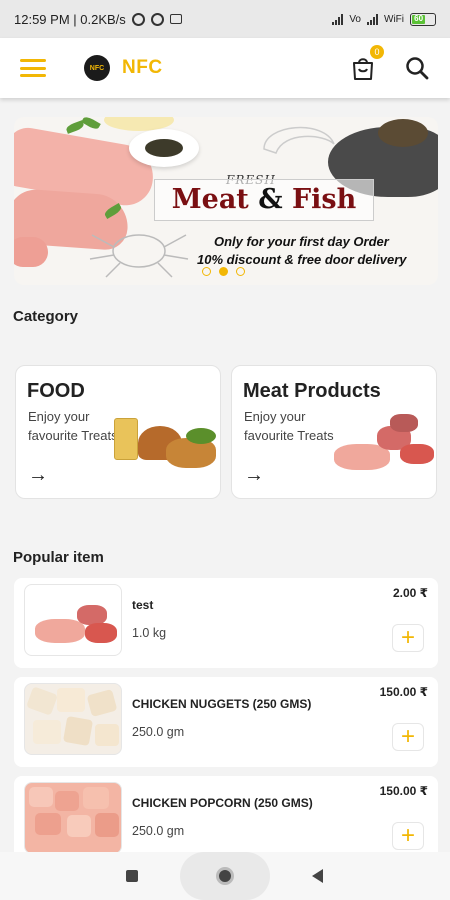 The image size is (450, 900). I want to click on product-name: test, so click(143, 605).